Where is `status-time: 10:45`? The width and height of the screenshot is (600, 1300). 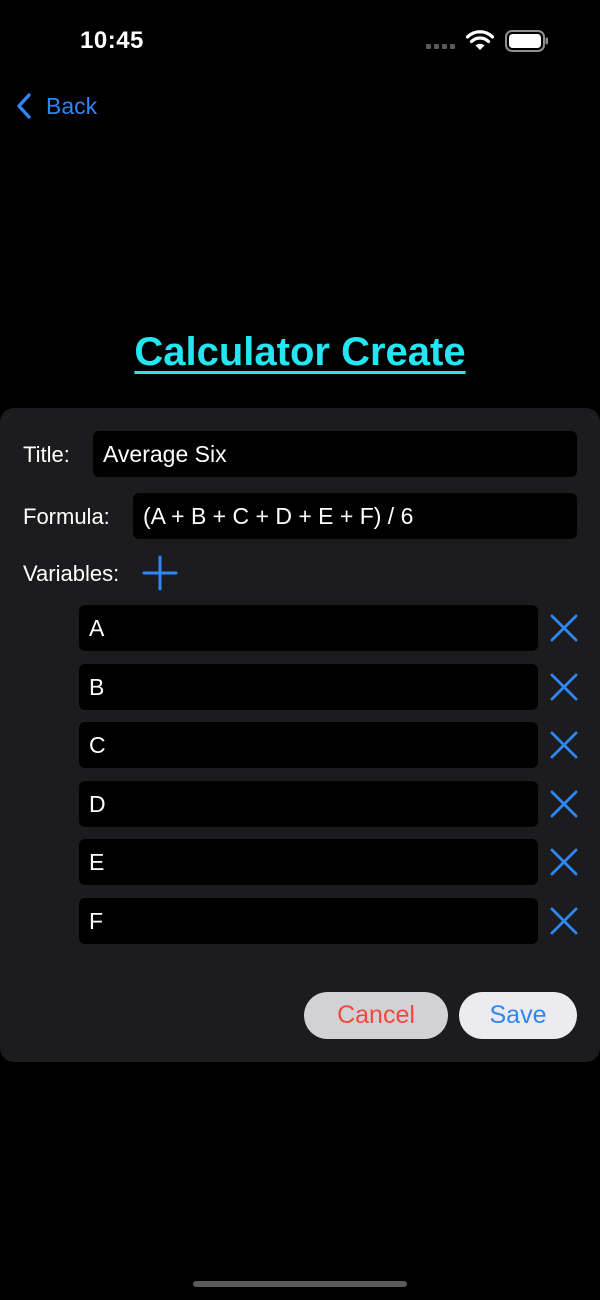
status-time: 10:45 is located at coordinates (112, 40).